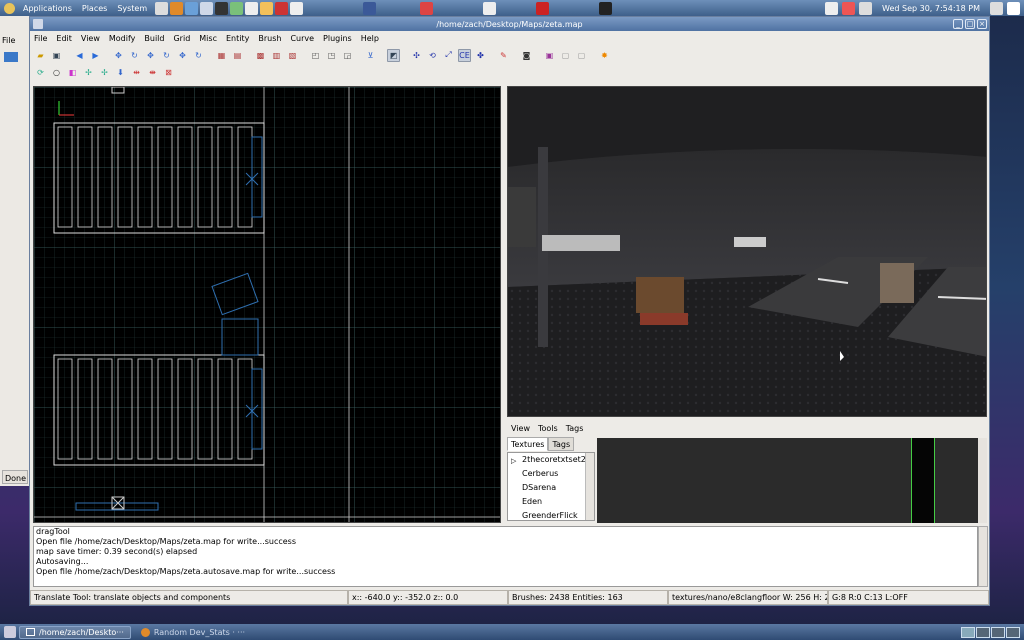 Image resolution: width=1024 pixels, height=640 pixels. I want to click on show-desktop-icon, so click(10, 632).